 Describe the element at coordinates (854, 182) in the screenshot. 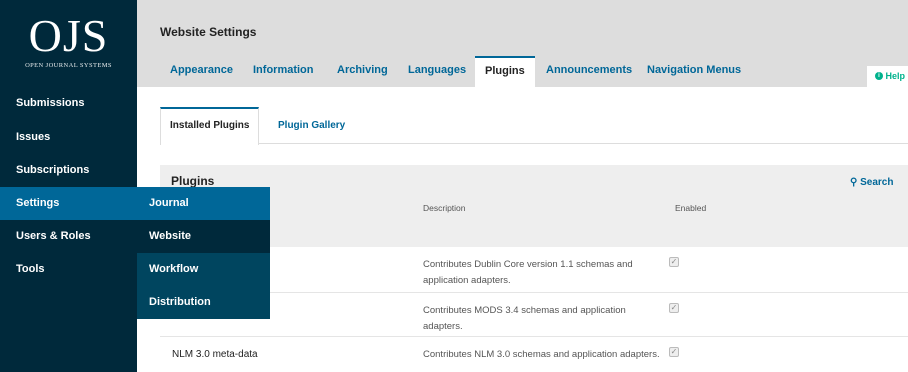

I see `search-icon: ⚲` at that location.